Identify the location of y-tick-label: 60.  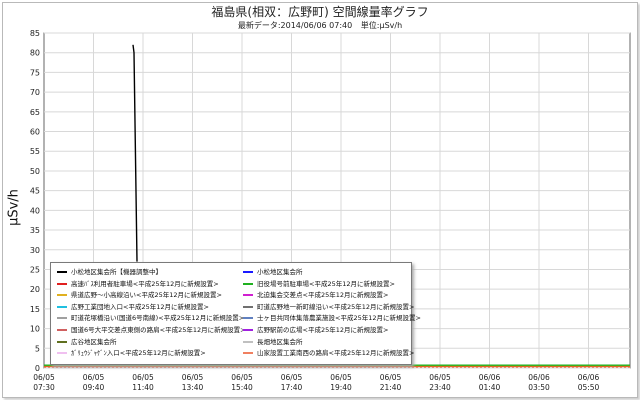
(35, 132).